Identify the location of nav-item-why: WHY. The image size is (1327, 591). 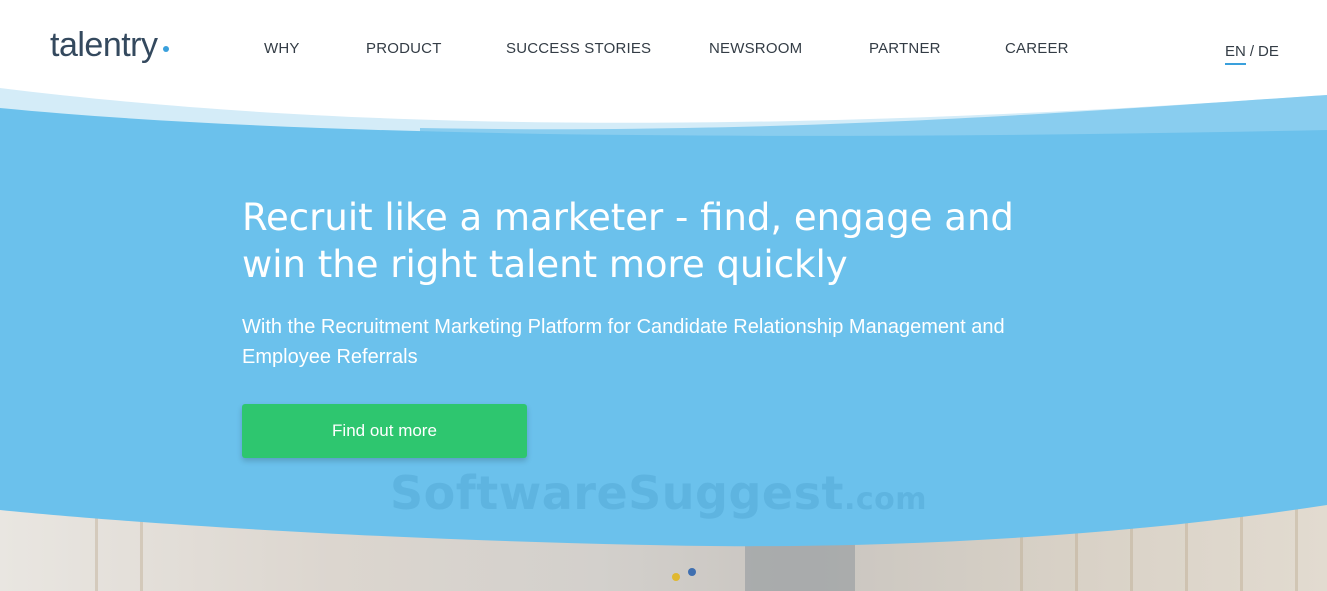
(282, 48).